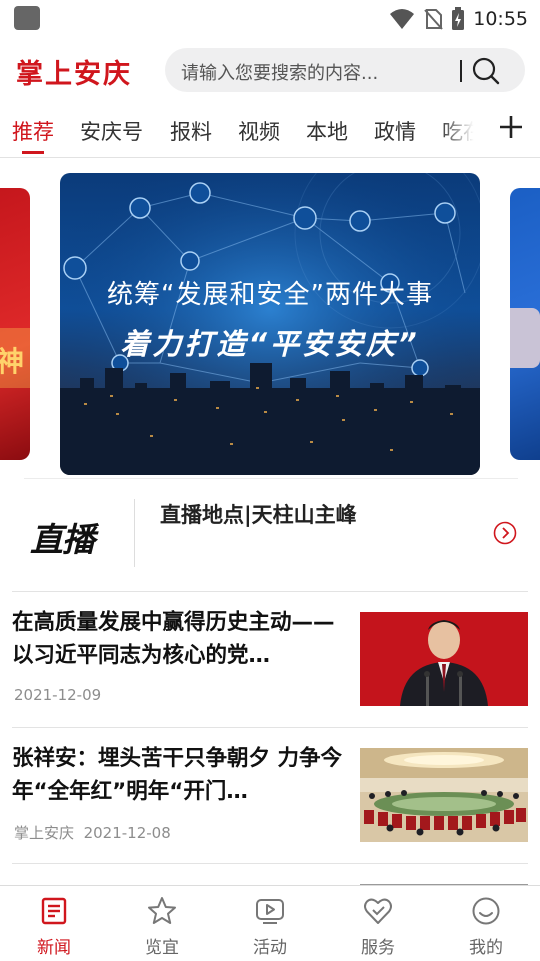 Image resolution: width=540 pixels, height=961 pixels. Describe the element at coordinates (127, 833) in the screenshot. I see `news-date: 2021-12-08` at that location.